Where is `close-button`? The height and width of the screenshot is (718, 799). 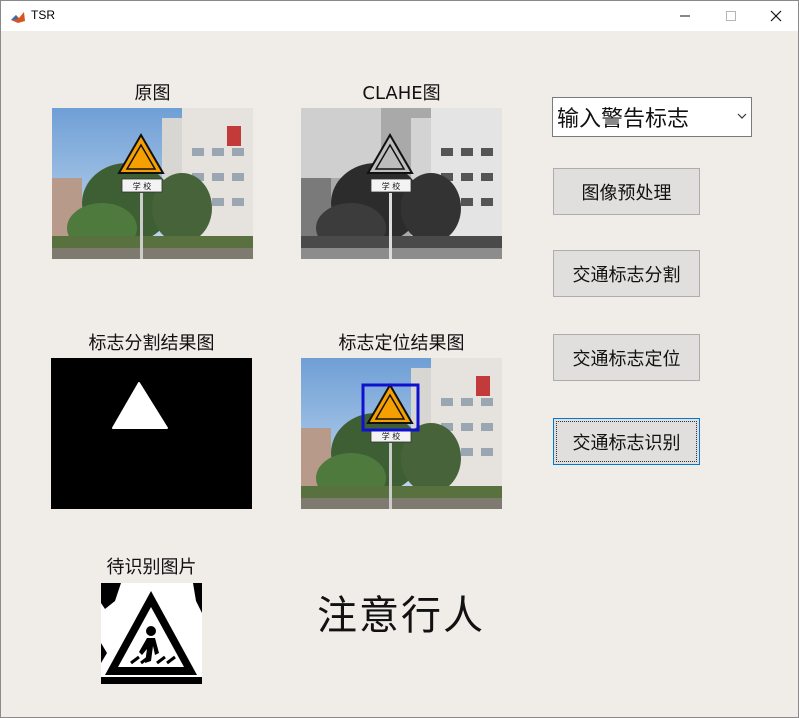
close-button is located at coordinates (776, 16).